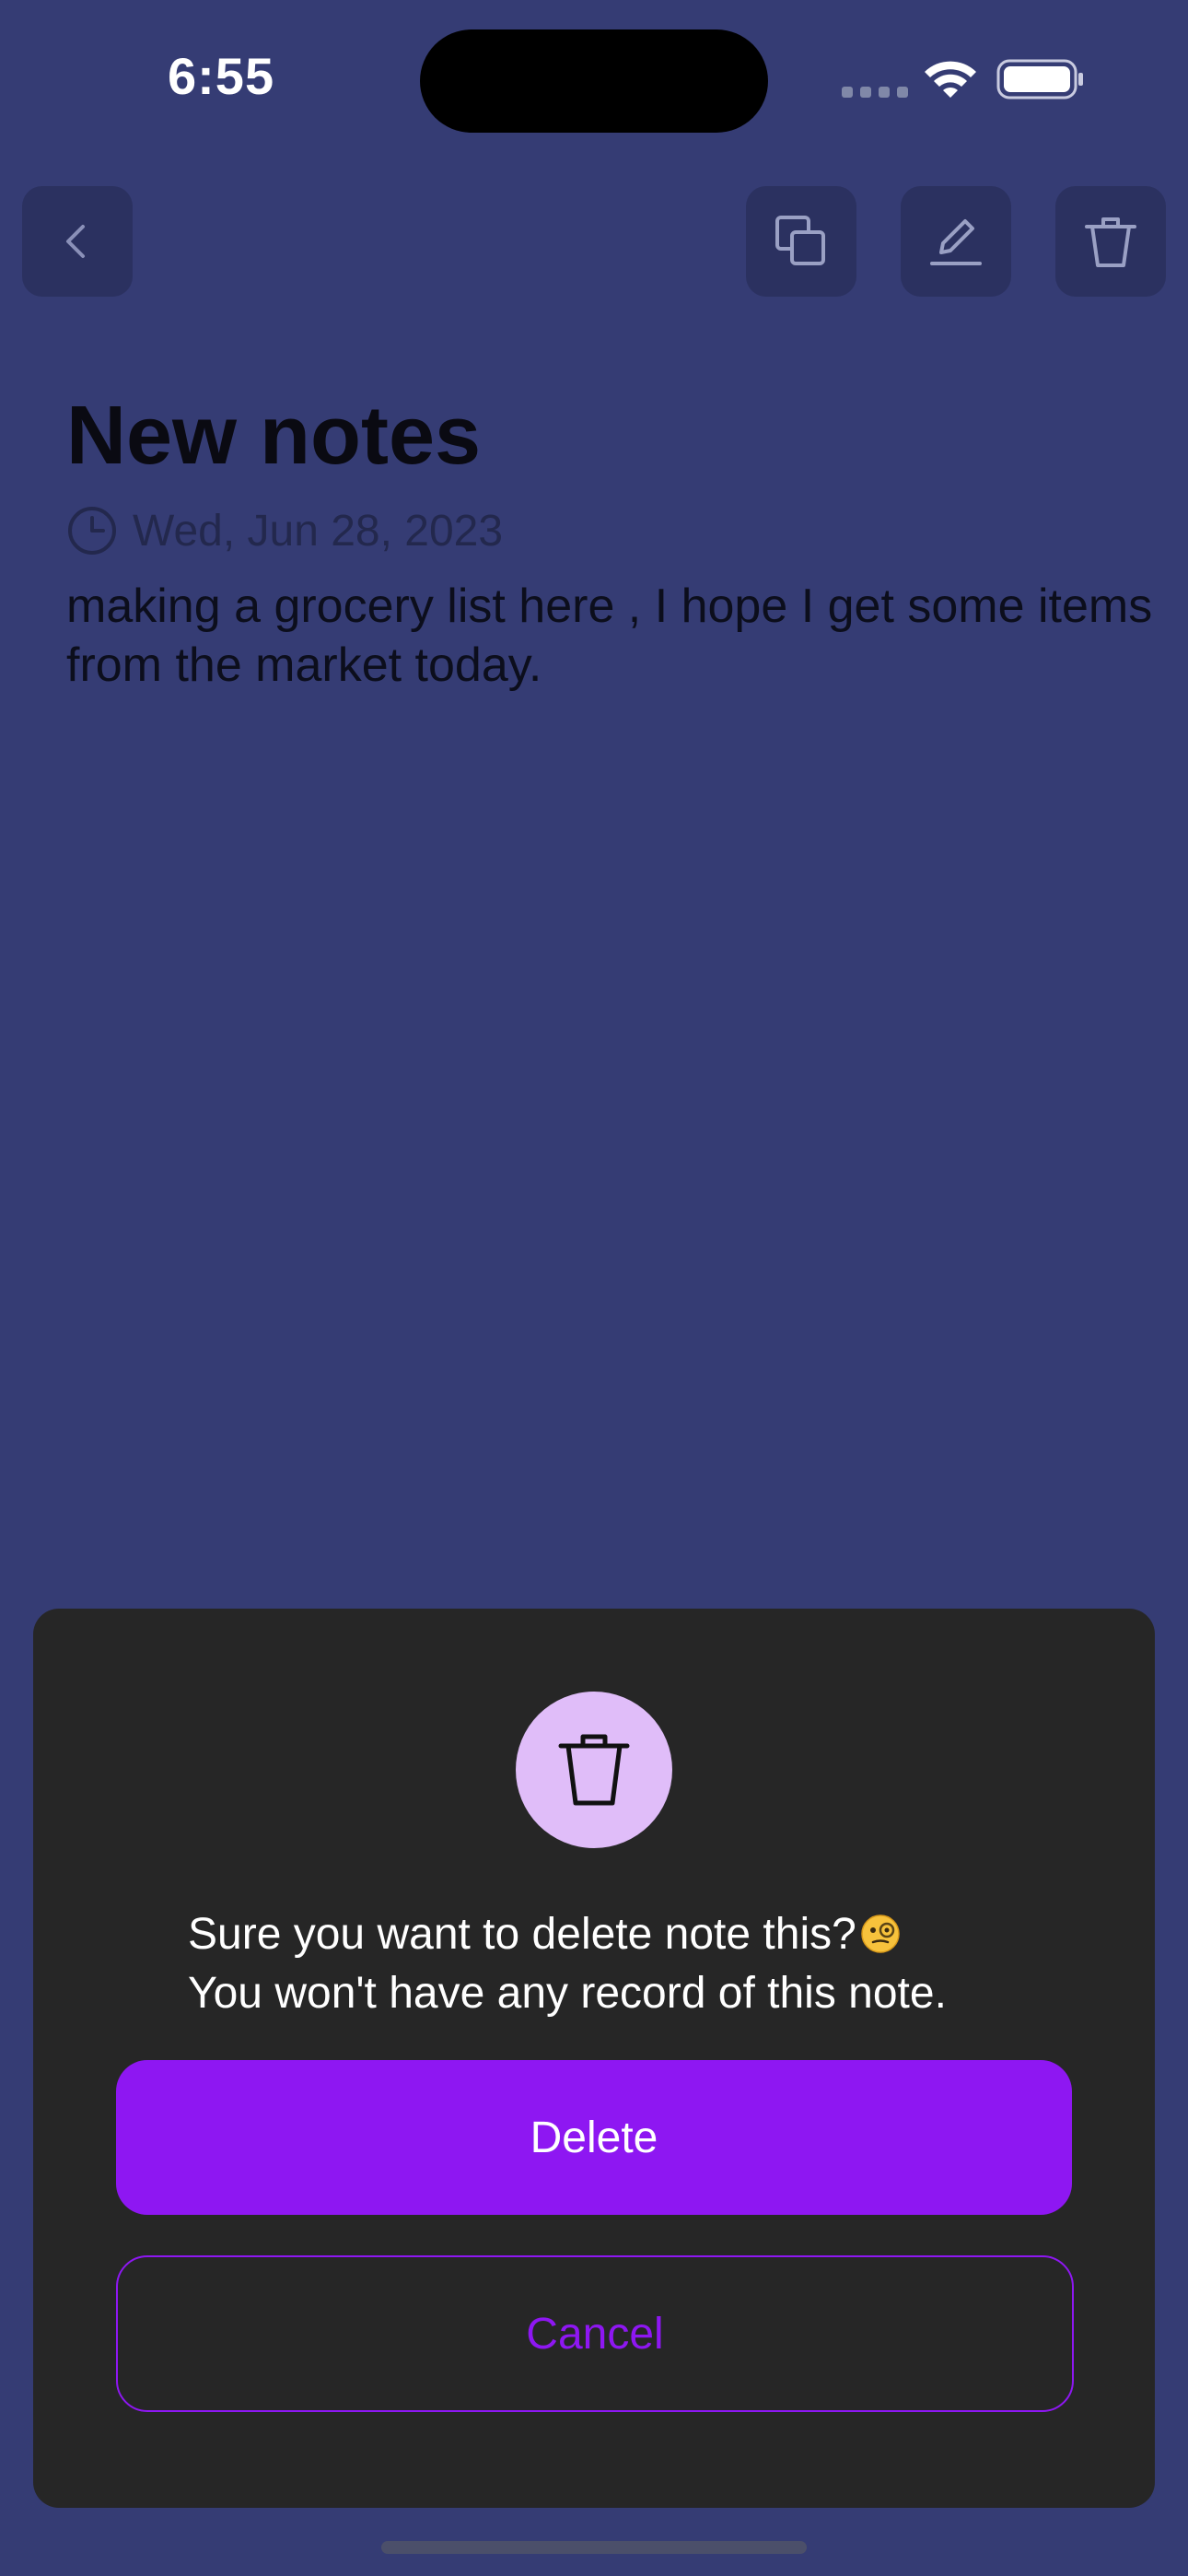 This screenshot has width=1188, height=2576. I want to click on note-date-row: Wed, Jun 28, 2023, so click(284, 530).